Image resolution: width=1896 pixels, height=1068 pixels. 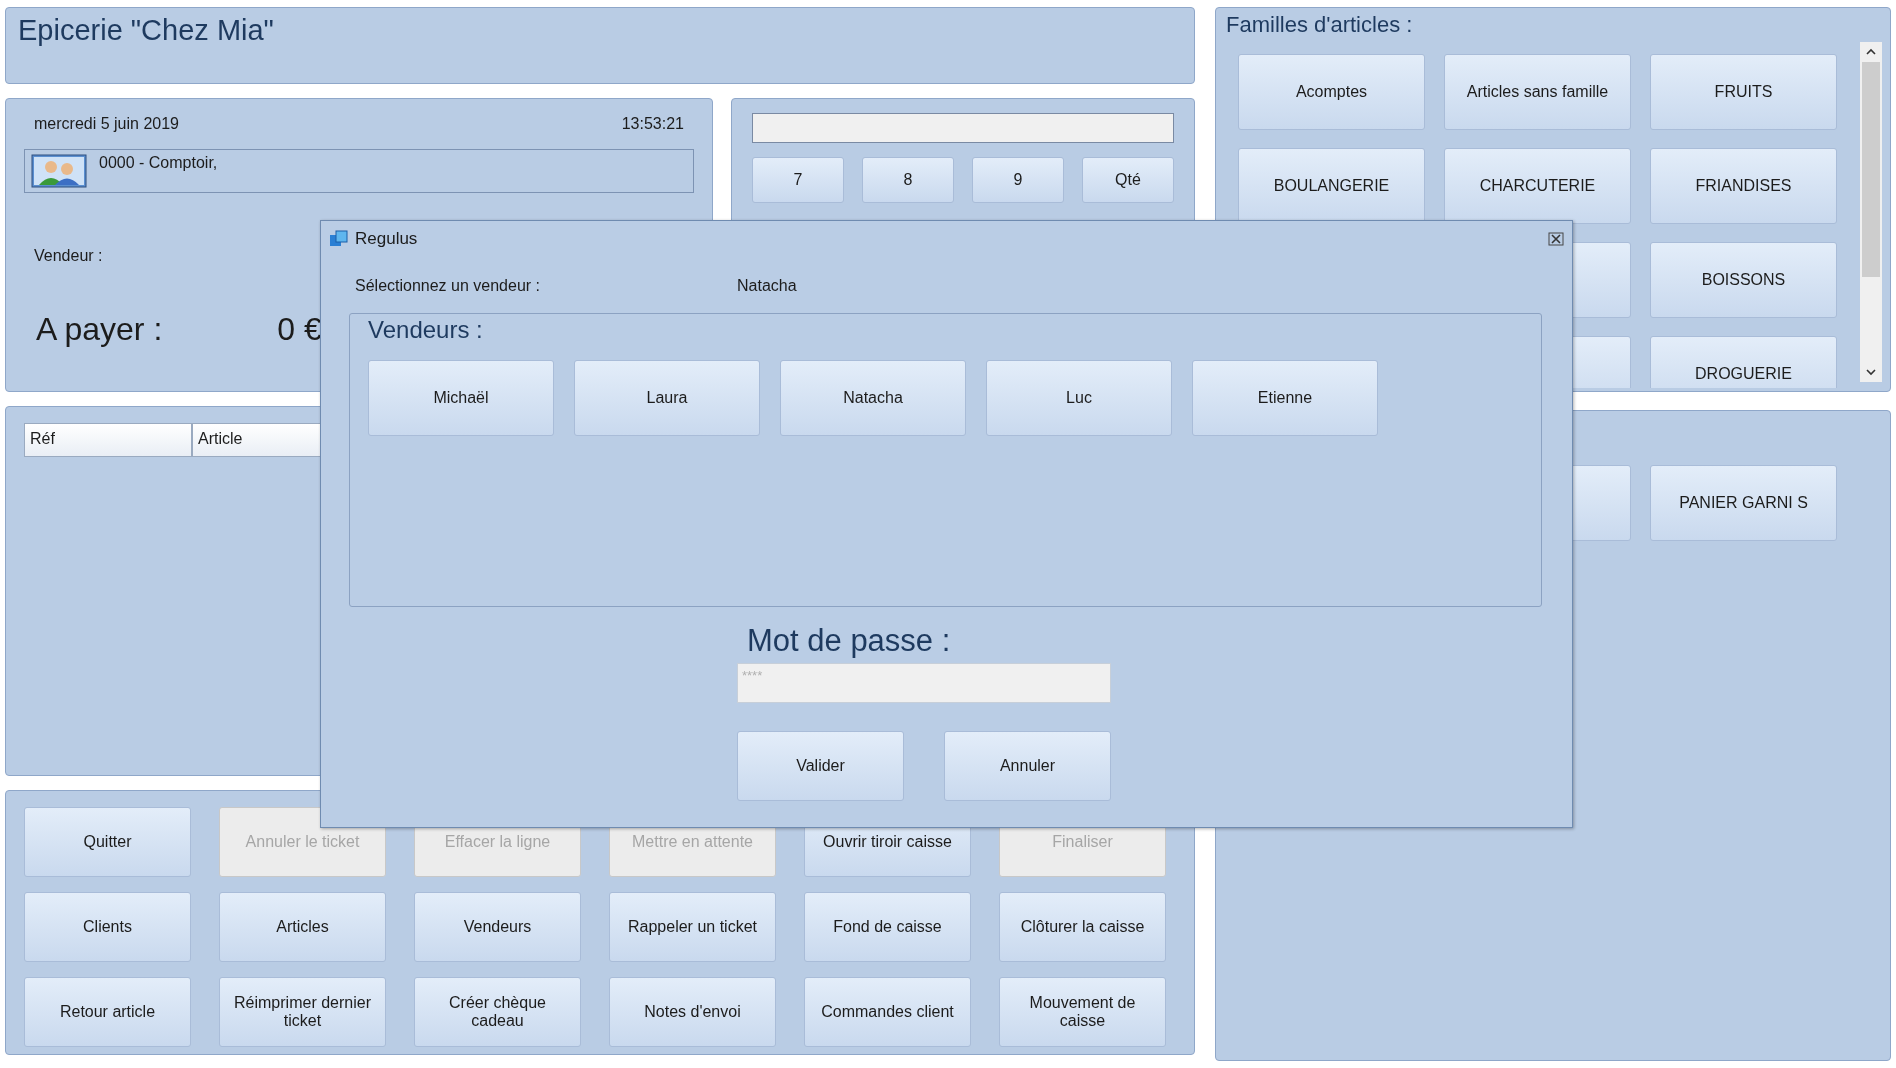 I want to click on family-button: Acomptes, so click(x=1331, y=92).